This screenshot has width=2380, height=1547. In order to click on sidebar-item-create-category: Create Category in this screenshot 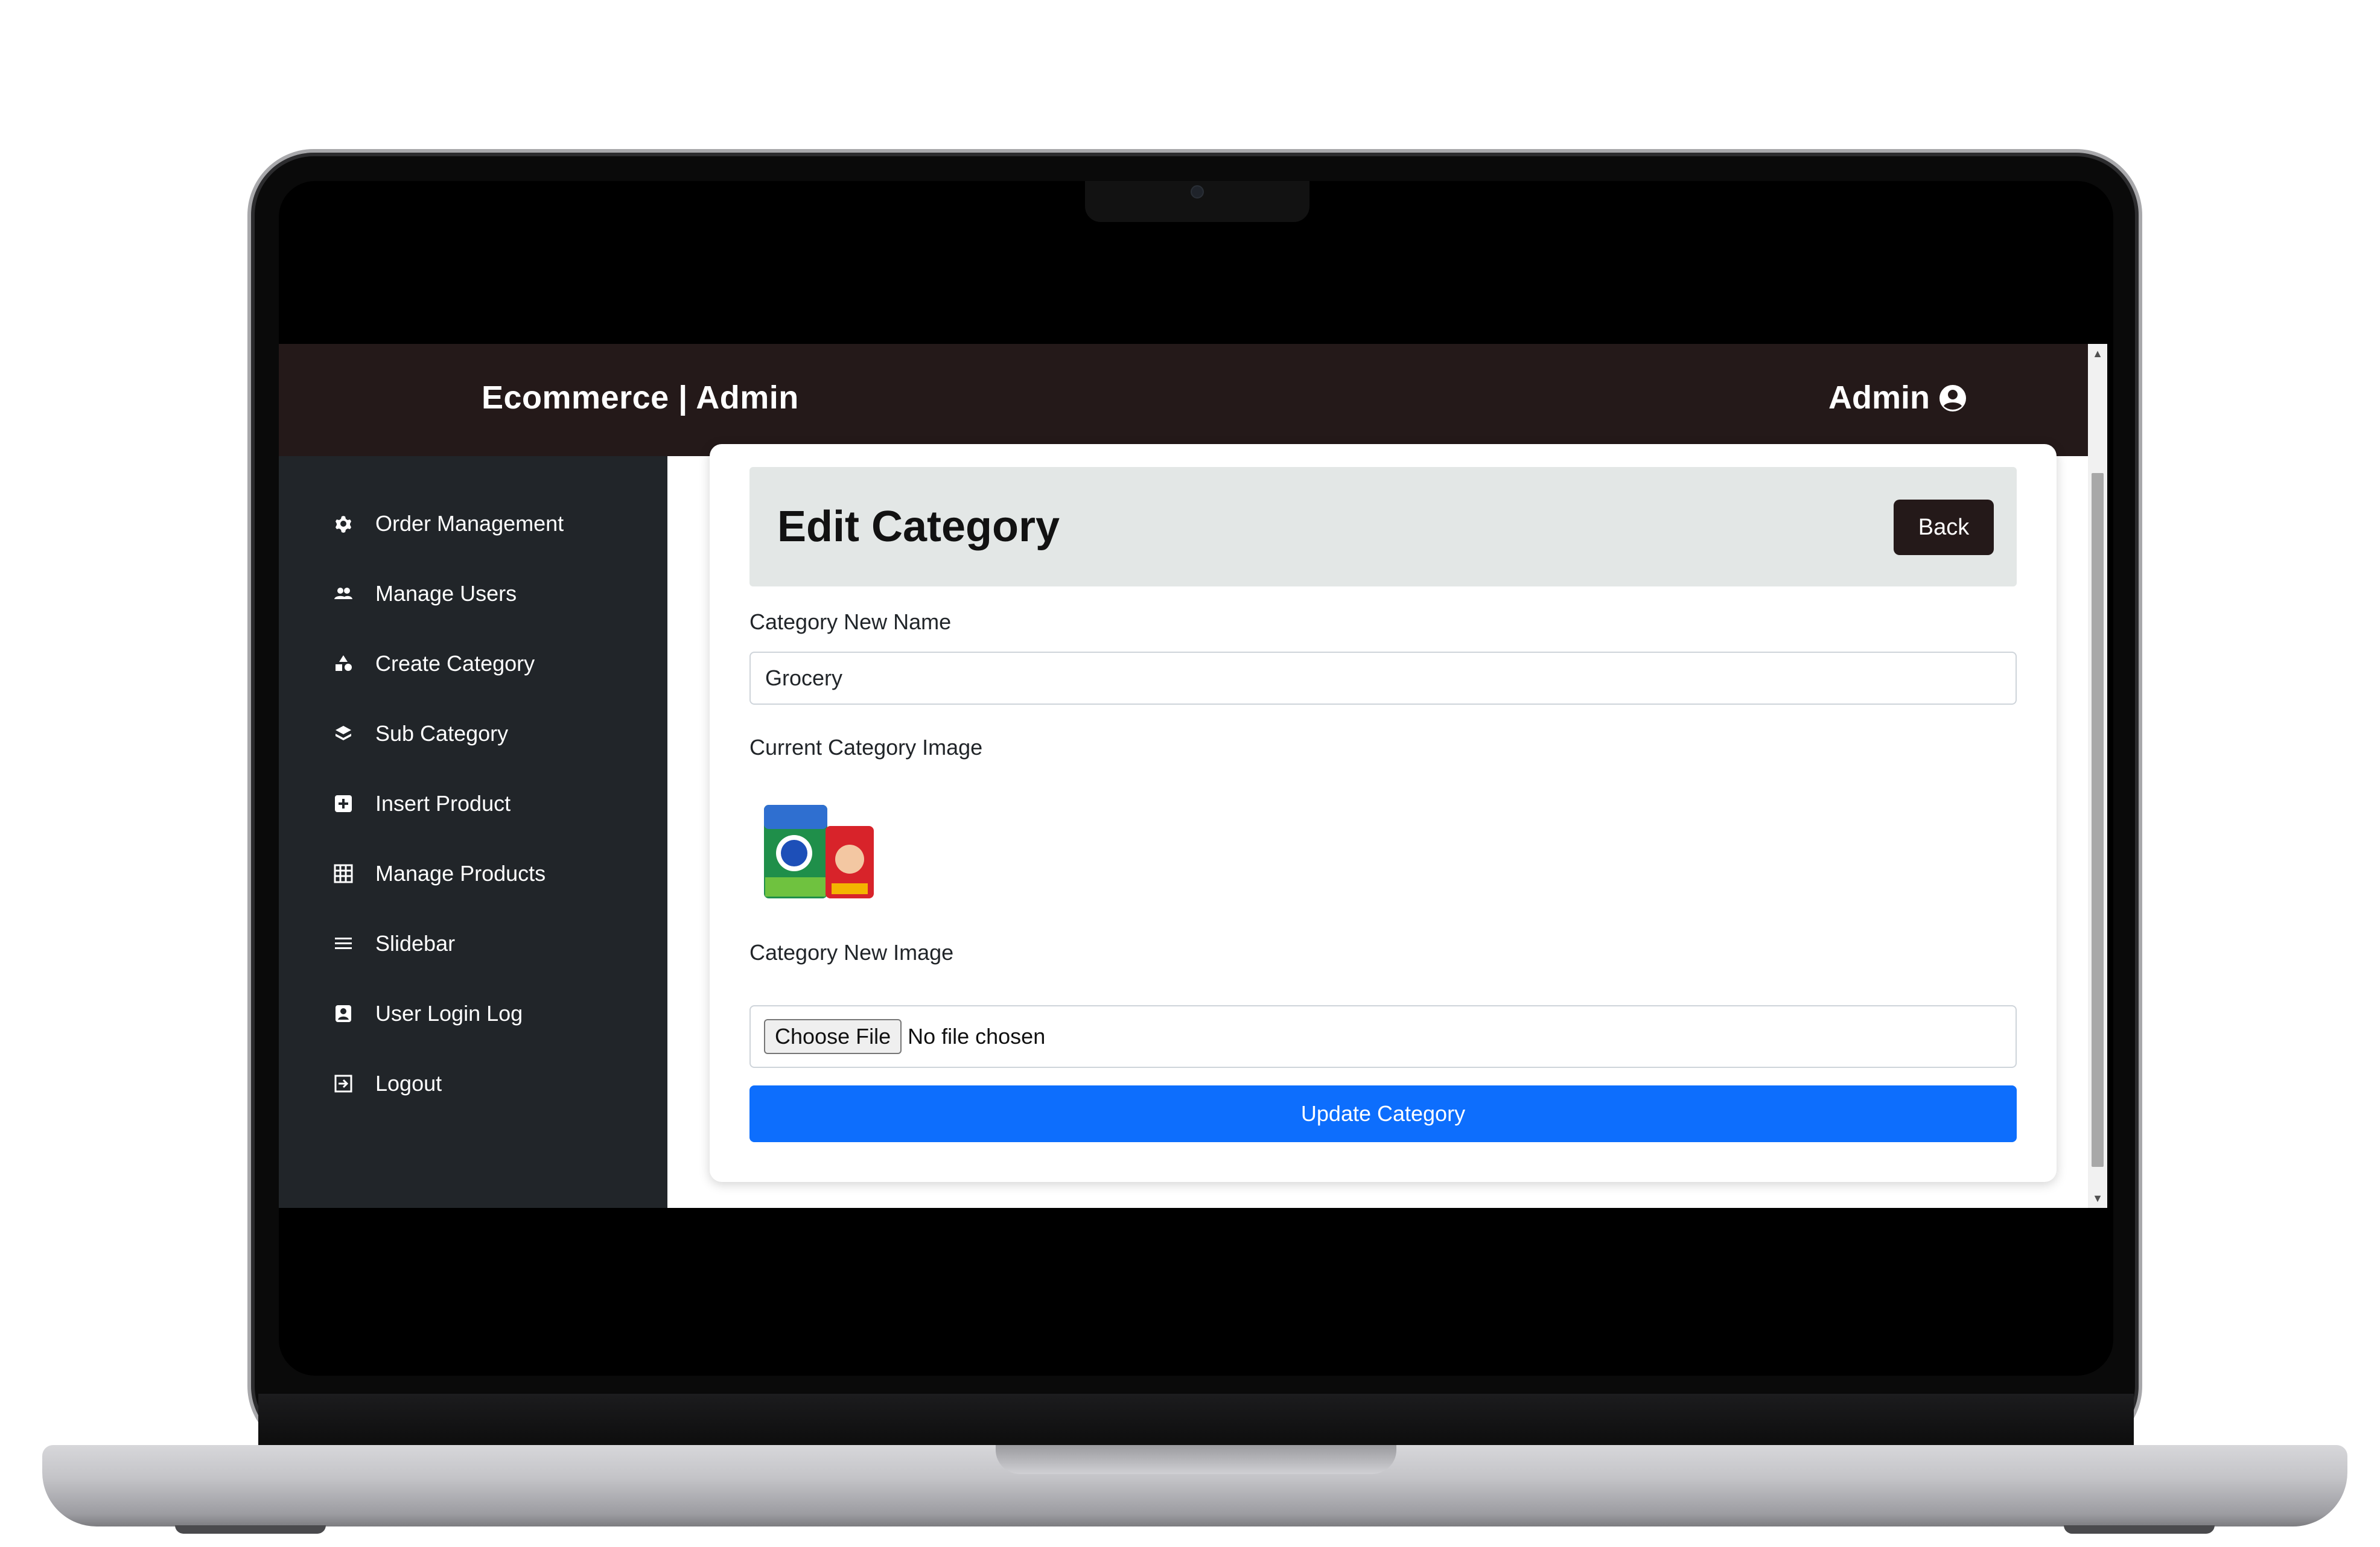, I will do `click(434, 664)`.